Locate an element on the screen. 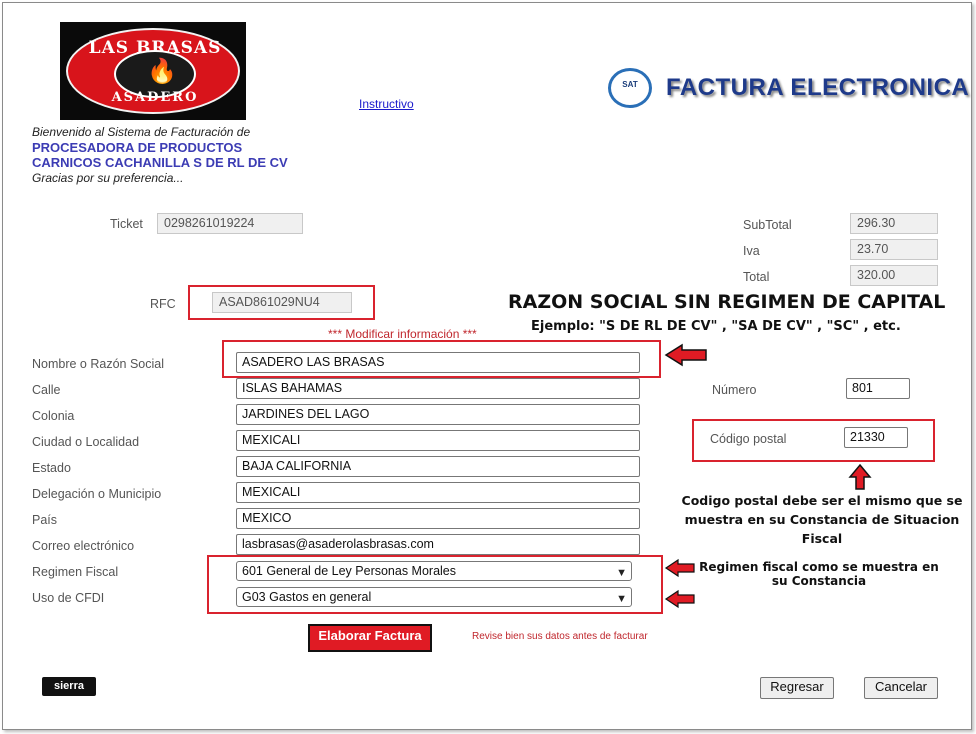  subtotal-label: SubTotal is located at coordinates (767, 225).